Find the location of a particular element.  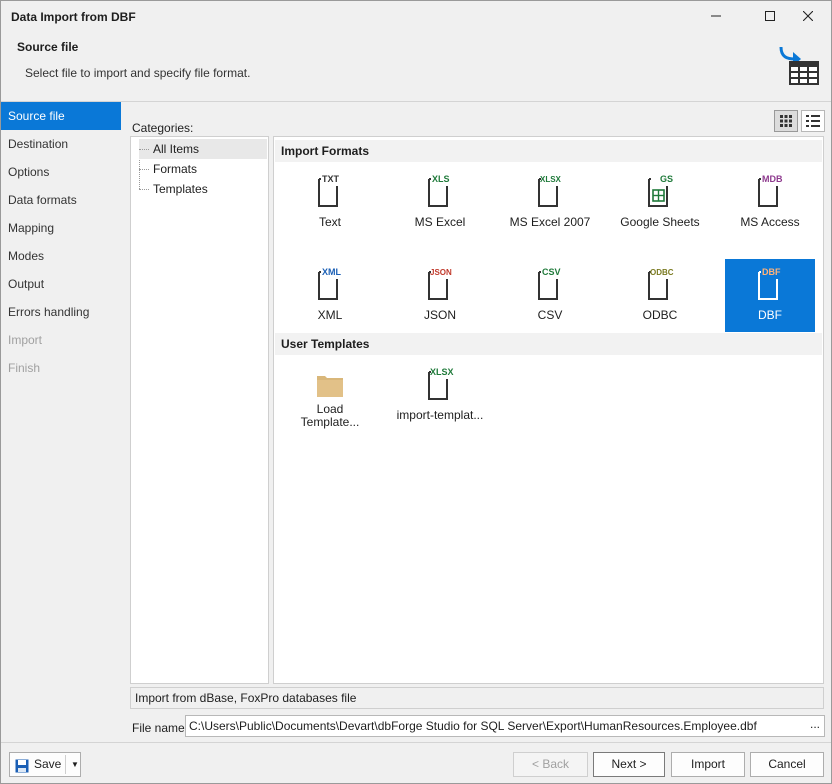

mdb-file-icon: MDB is located at coordinates (770, 190).